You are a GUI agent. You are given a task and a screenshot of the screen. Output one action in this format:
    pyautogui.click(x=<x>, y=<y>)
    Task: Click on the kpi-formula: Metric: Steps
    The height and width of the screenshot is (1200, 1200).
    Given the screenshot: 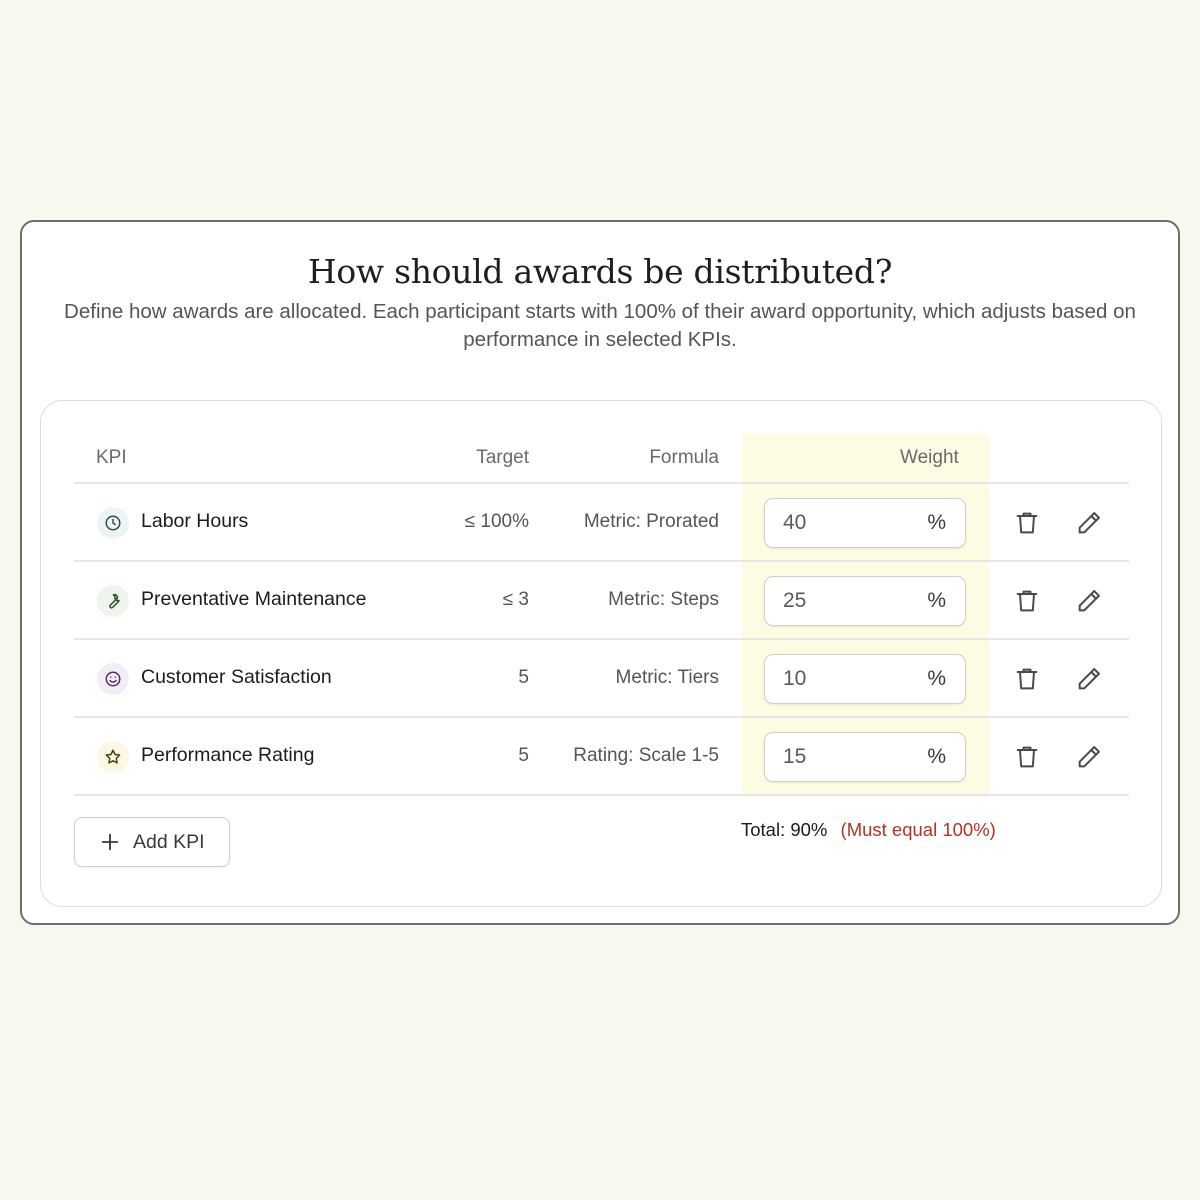 What is the action you would take?
    pyautogui.click(x=663, y=599)
    